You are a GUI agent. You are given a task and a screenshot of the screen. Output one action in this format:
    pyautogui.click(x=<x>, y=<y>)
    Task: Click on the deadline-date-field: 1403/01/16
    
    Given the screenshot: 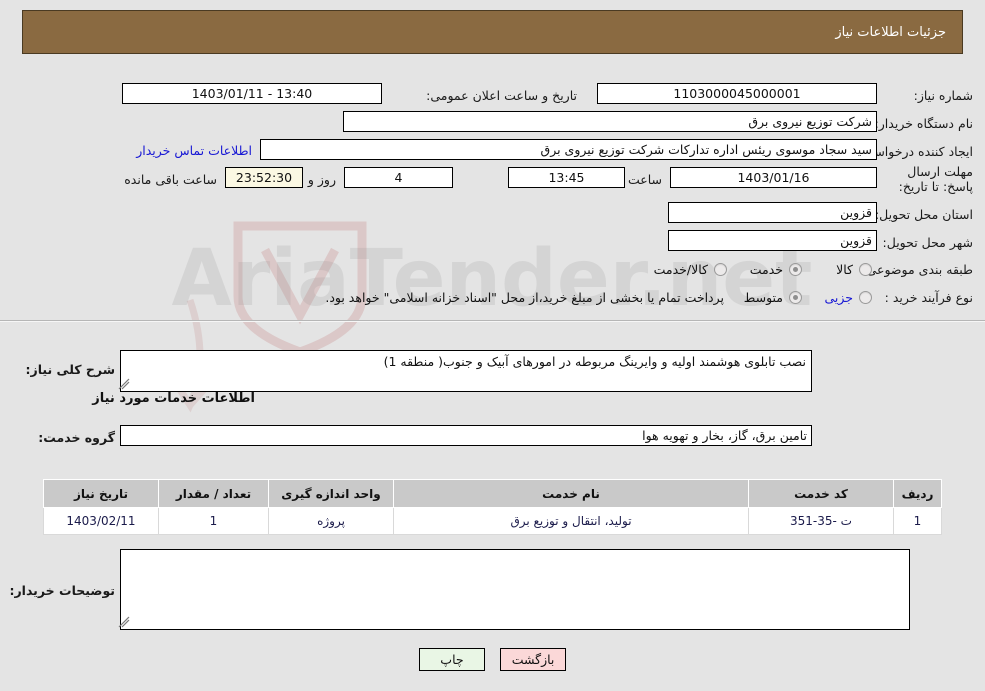 What is the action you would take?
    pyautogui.click(x=773, y=177)
    